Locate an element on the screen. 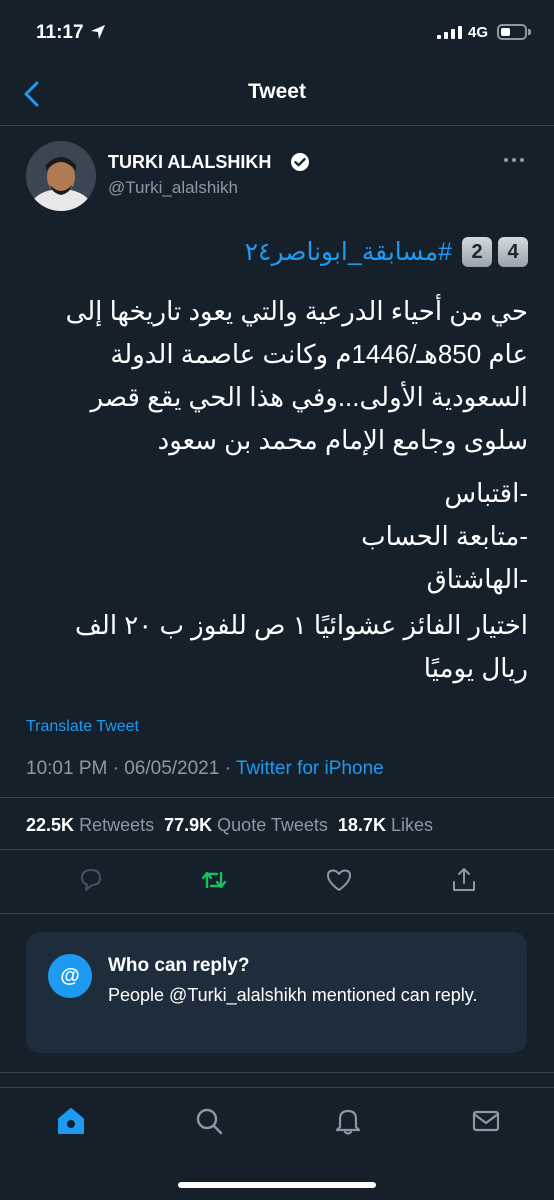 The height and width of the screenshot is (1200, 554). likes-label: Likes is located at coordinates (411, 825).